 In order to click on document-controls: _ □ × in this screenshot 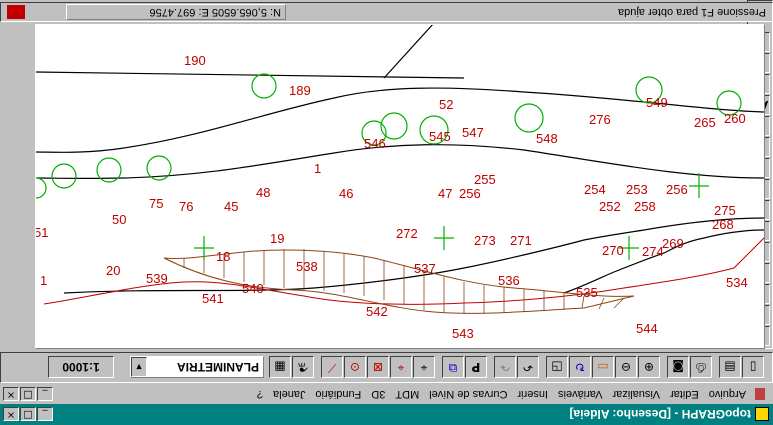, I will do `click(28, 394)`.